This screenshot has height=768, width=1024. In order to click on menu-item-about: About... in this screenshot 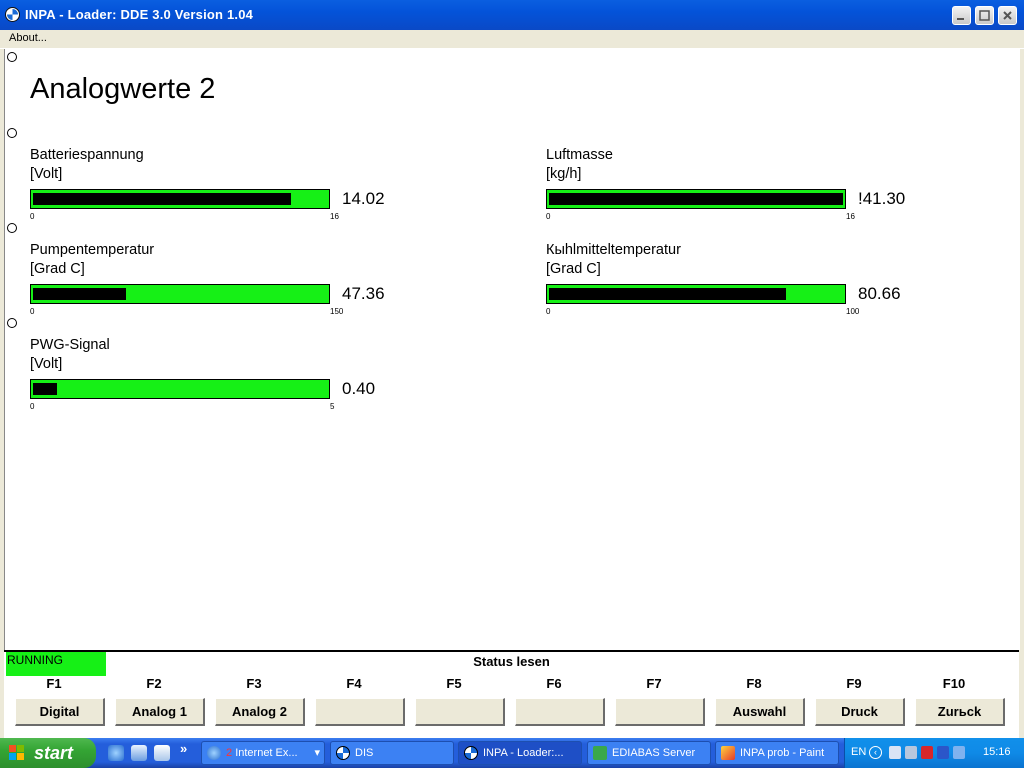, I will do `click(28, 38)`.